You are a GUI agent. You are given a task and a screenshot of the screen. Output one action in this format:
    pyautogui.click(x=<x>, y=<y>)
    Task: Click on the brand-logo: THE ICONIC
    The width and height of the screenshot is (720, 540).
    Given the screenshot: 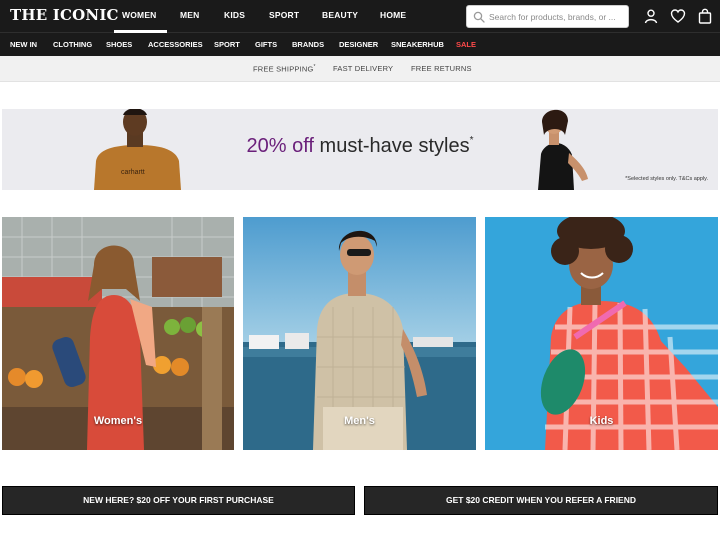 What is the action you would take?
    pyautogui.click(x=64, y=15)
    